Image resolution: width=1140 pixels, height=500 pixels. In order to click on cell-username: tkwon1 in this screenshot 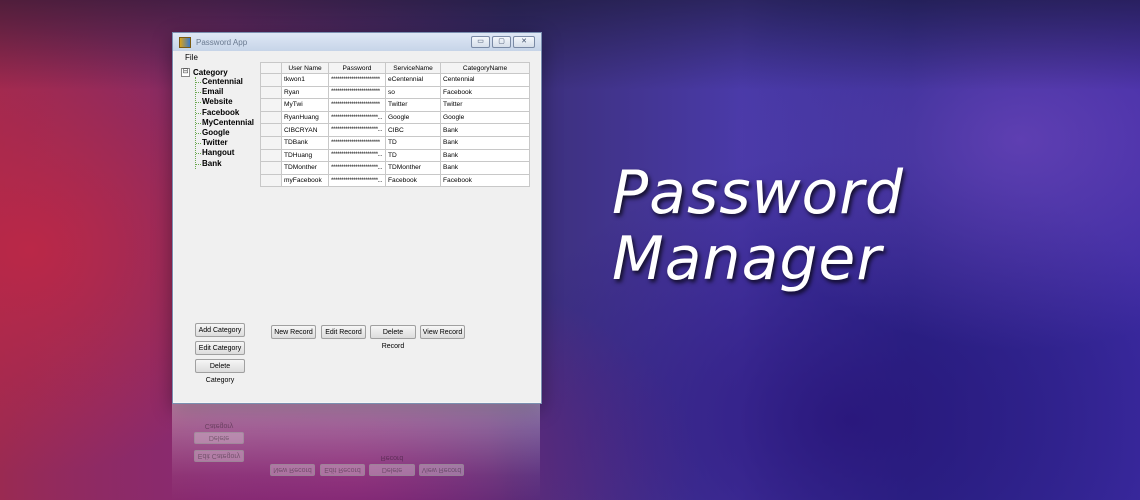, I will do `click(305, 80)`.